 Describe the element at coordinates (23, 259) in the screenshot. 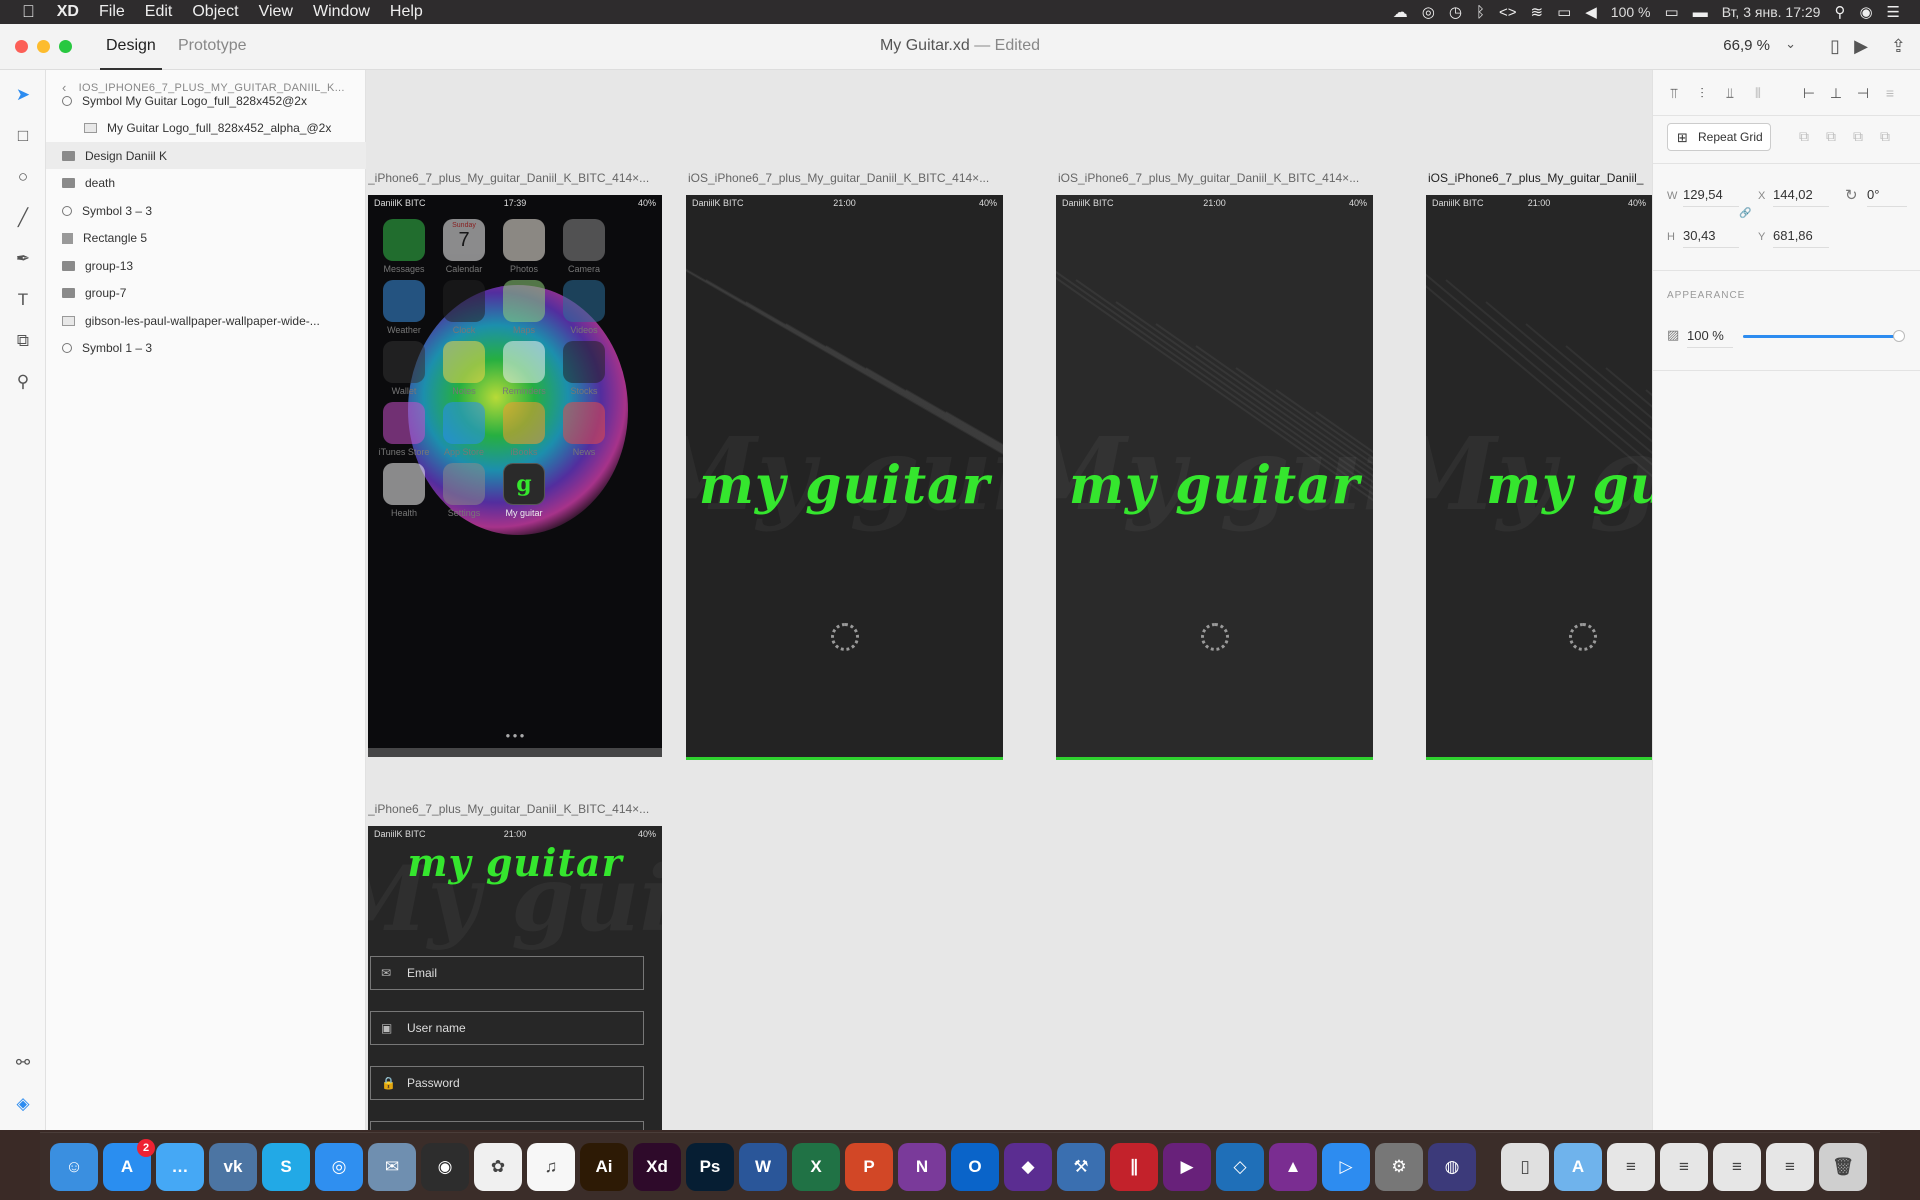

I see `pen-tool-icon: ✒` at that location.